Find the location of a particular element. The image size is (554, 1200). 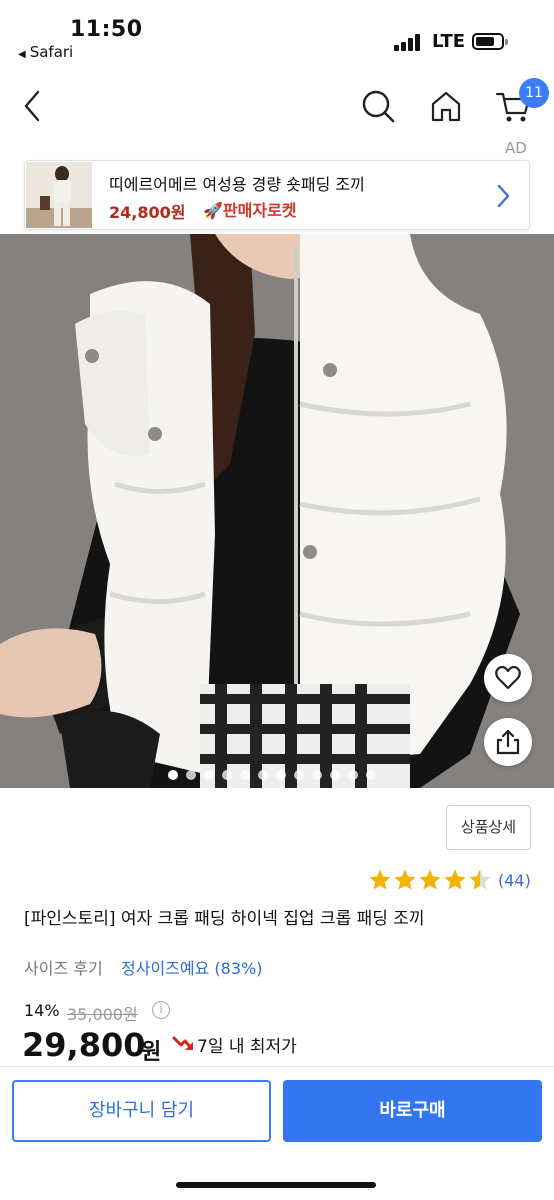

ad-price: 24,800원 is located at coordinates (147, 212).